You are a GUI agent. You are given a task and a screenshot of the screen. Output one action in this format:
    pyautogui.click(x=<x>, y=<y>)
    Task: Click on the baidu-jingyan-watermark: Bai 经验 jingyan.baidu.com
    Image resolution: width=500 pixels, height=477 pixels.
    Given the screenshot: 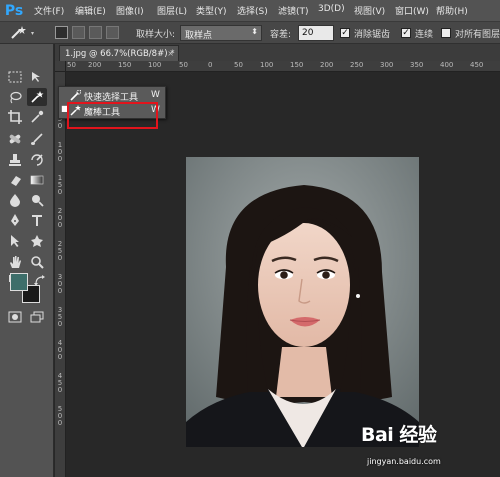 What is the action you would take?
    pyautogui.click(x=427, y=446)
    